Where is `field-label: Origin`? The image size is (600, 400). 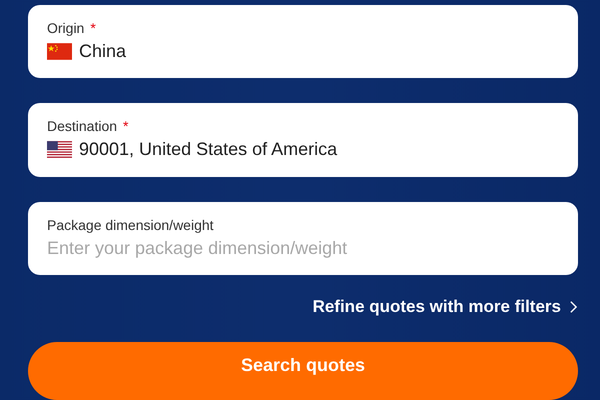 field-label: Origin is located at coordinates (65, 28).